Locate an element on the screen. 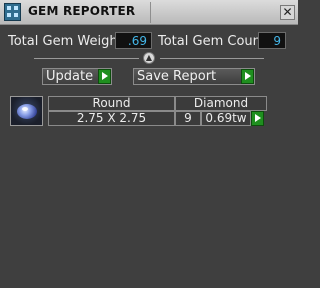 Image resolution: width=320 pixels, height=288 pixels. gem-size-cell: 2.75 X 2.75 is located at coordinates (111, 118).